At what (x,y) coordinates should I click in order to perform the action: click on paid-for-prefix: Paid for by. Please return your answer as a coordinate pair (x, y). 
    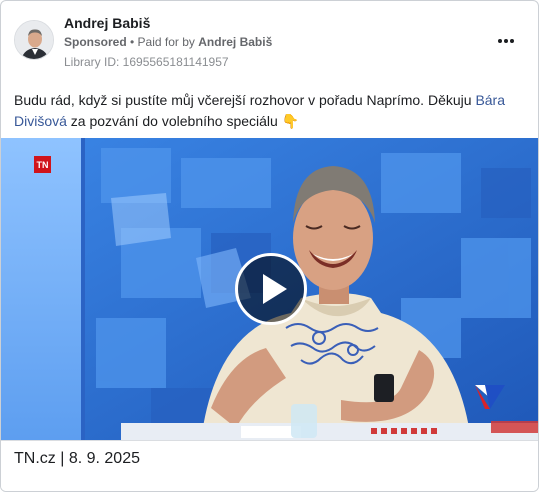
    Looking at the image, I should click on (168, 42).